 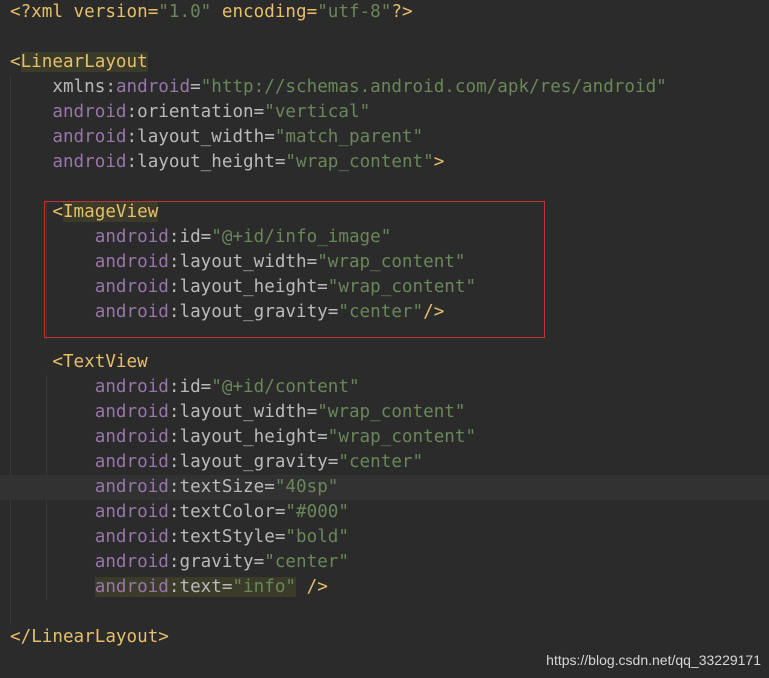 I want to click on code-line: android:layout_width="match_parent", so click(x=384, y=137).